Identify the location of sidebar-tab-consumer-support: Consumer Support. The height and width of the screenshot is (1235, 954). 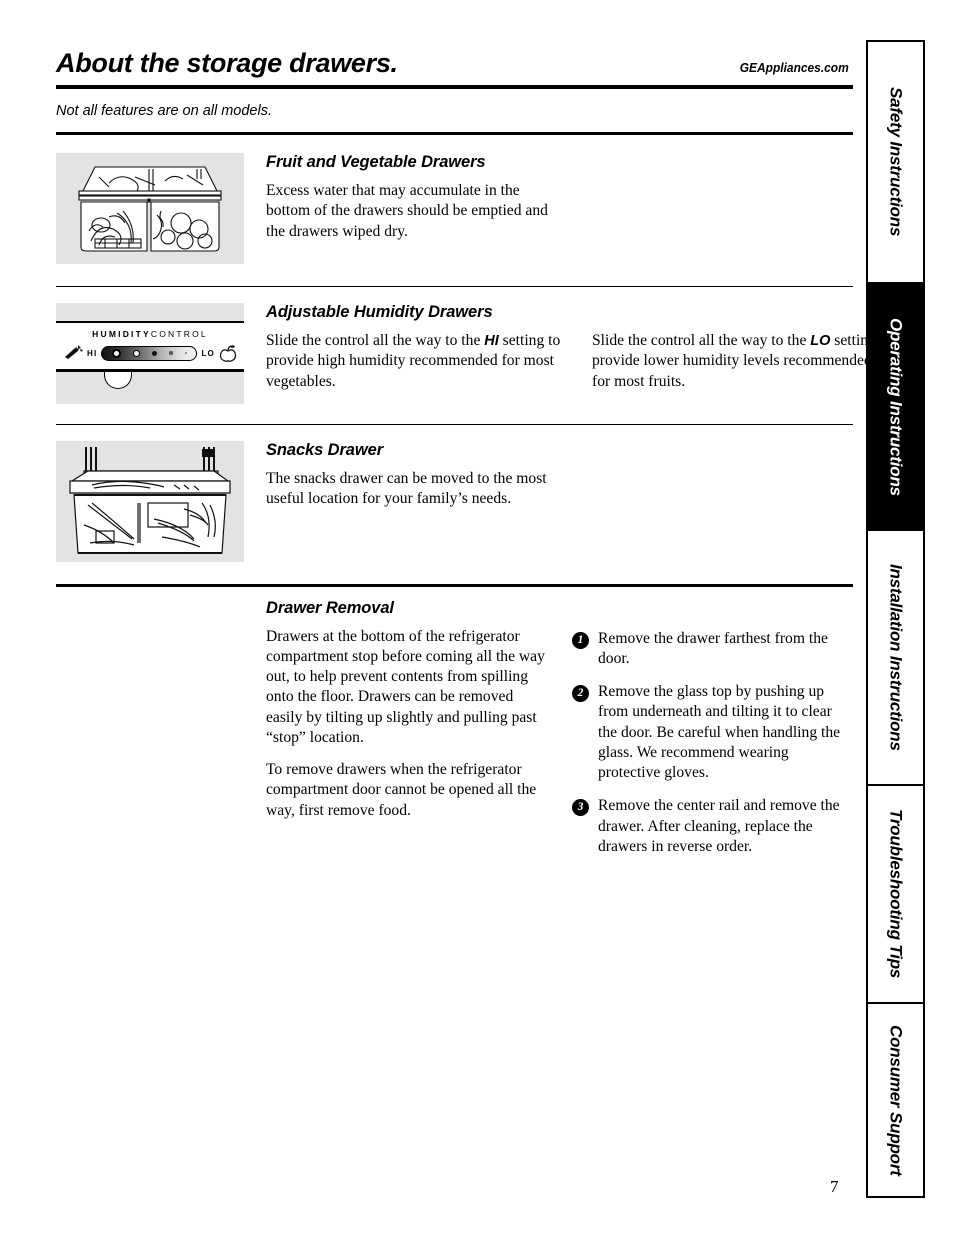
(895, 1100).